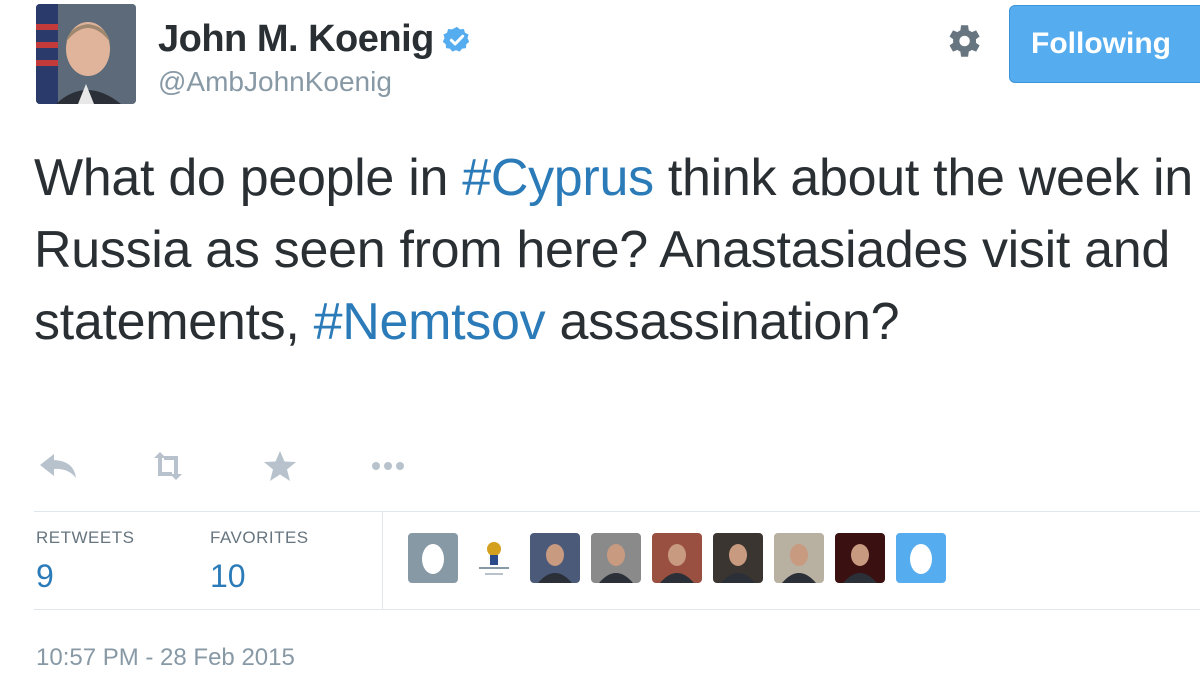 Image resolution: width=1200 pixels, height=674 pixels. Describe the element at coordinates (259, 537) in the screenshot. I see `favorites-label: FAVORITES` at that location.